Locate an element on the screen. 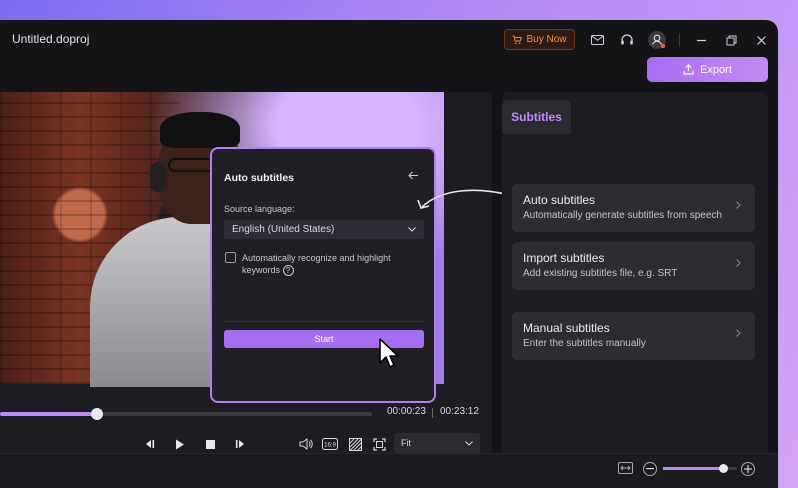 This screenshot has width=798, height=488. background-pattern-icon is located at coordinates (355, 444).